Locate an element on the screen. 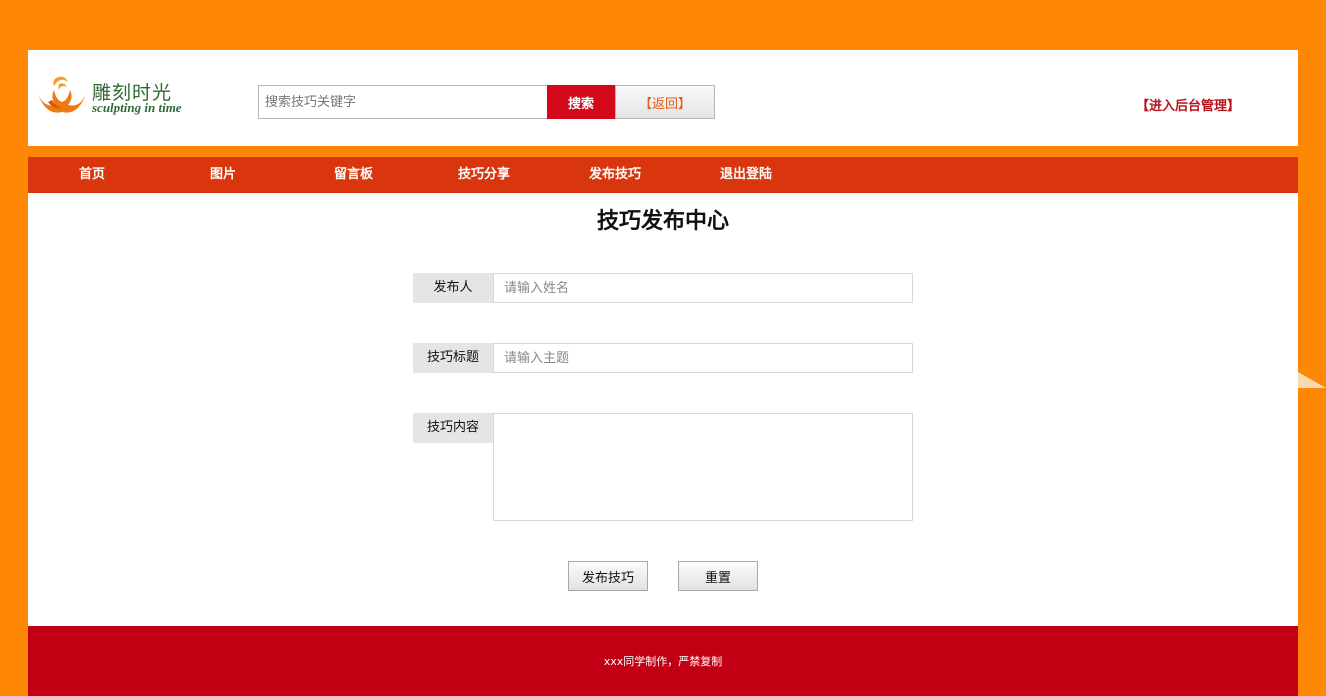  footer: xxx同学制作，严禁复制 is located at coordinates (663, 661).